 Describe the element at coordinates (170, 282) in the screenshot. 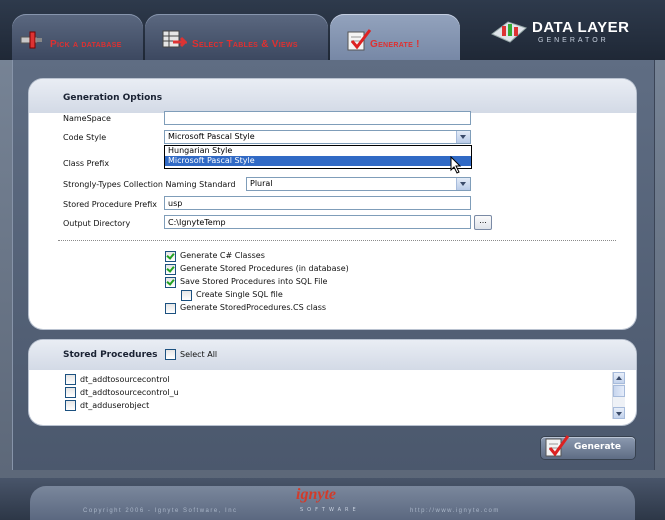

I see `save-sp-file-checkbox` at that location.